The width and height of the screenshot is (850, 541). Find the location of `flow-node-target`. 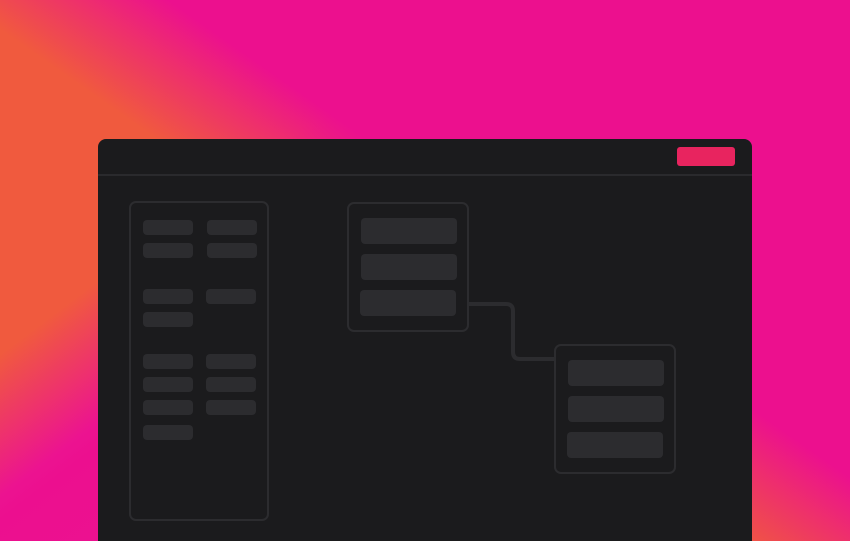

flow-node-target is located at coordinates (615, 409).